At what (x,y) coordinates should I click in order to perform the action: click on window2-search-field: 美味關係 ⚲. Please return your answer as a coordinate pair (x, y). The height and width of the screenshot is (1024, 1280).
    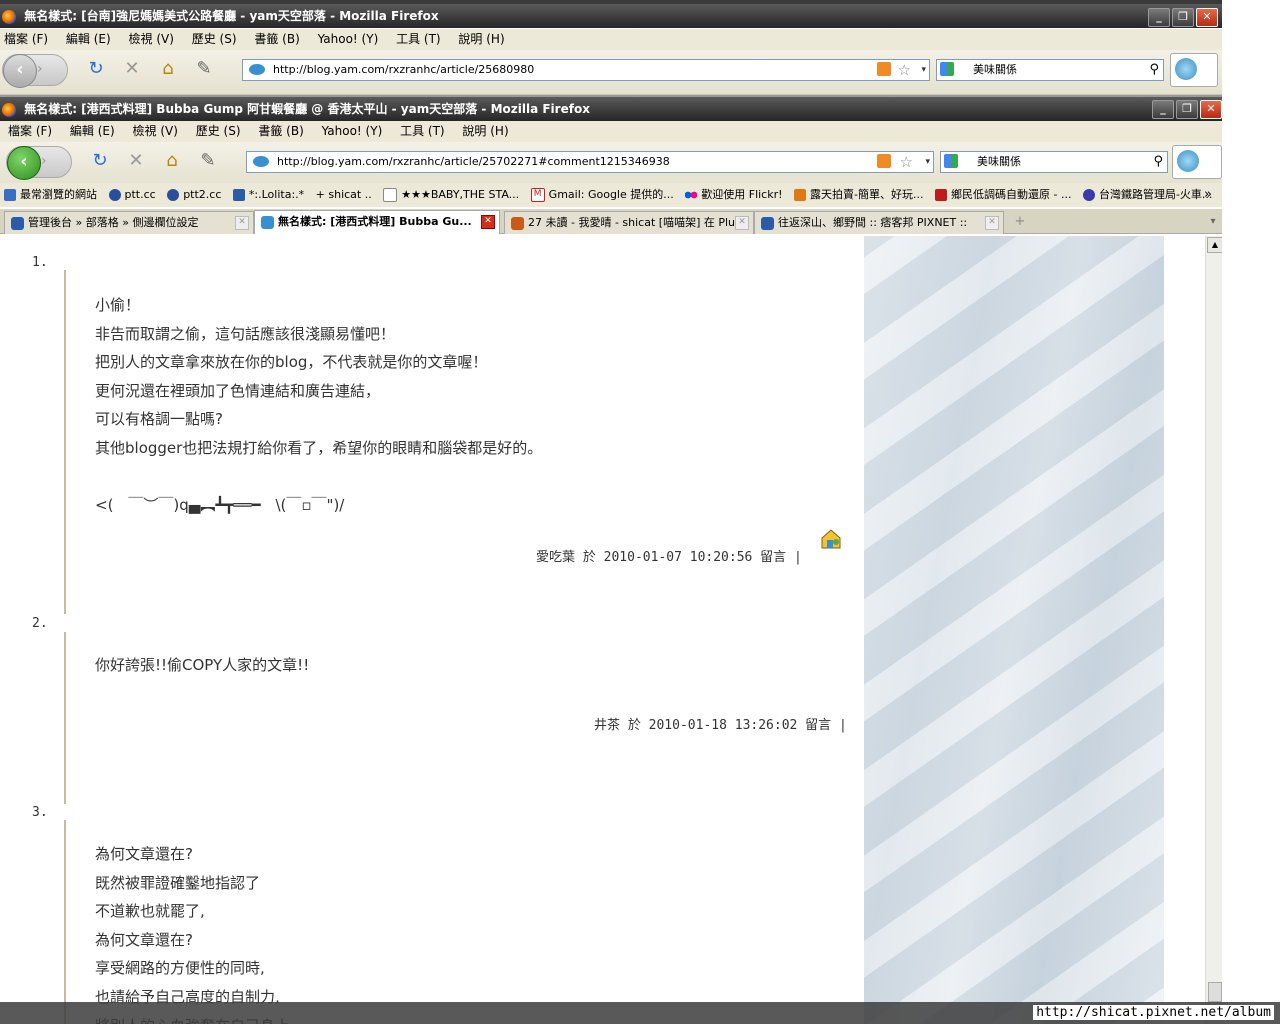
    Looking at the image, I should click on (1054, 162).